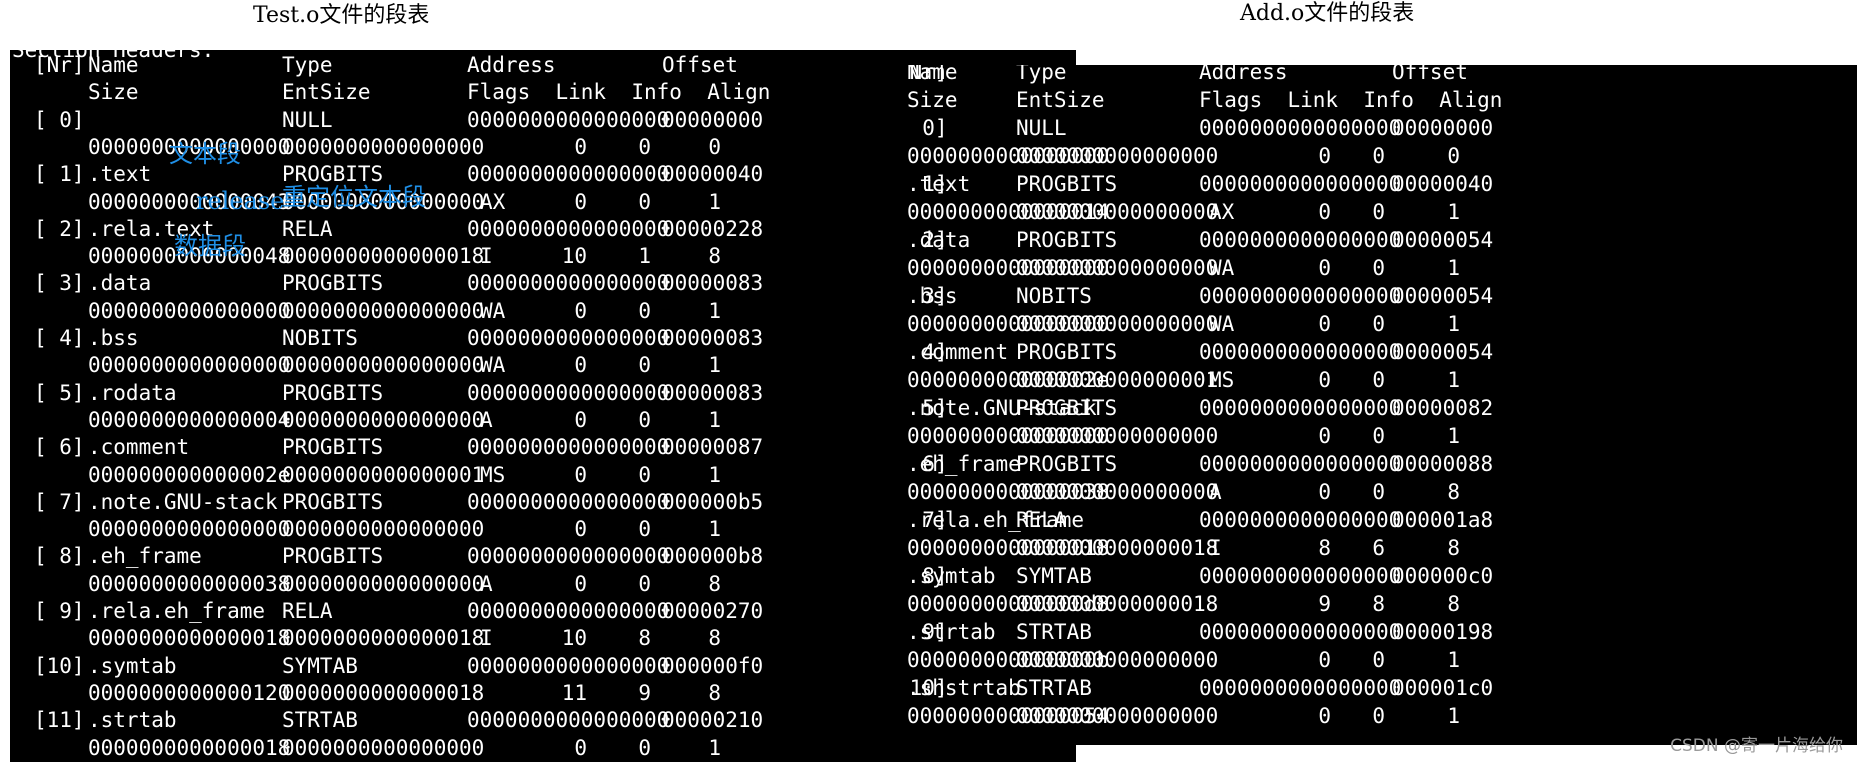 The width and height of the screenshot is (1857, 762). What do you see at coordinates (939, 240) in the screenshot?
I see `section-name: .data` at bounding box center [939, 240].